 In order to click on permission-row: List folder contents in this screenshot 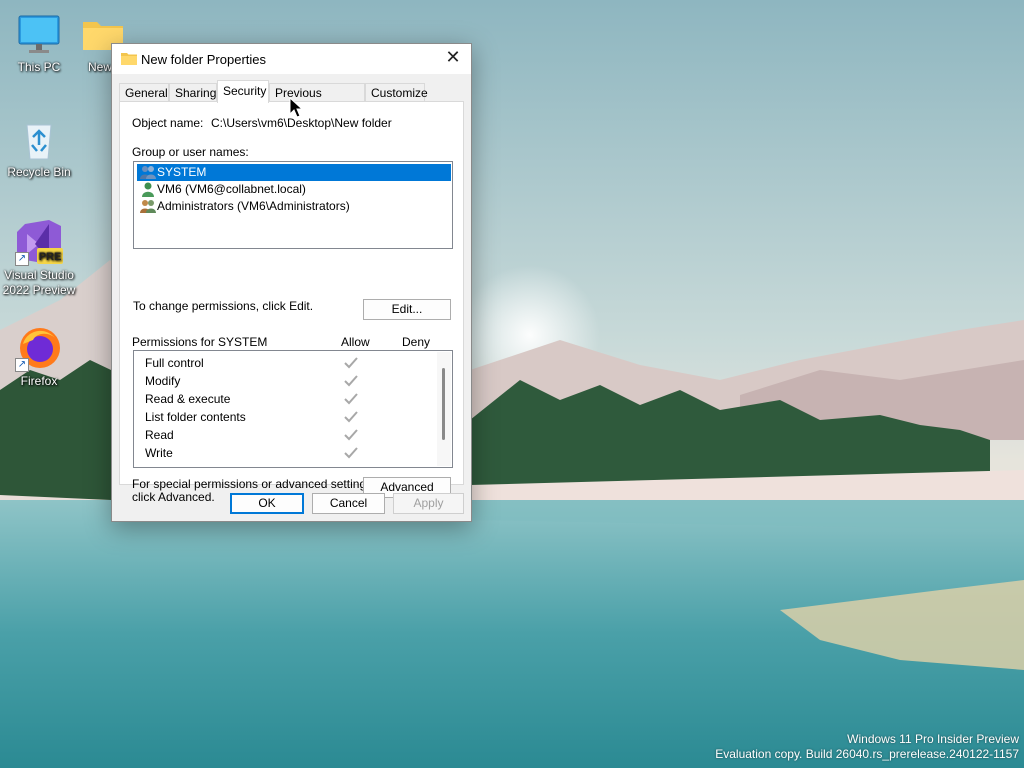, I will do `click(290, 417)`.